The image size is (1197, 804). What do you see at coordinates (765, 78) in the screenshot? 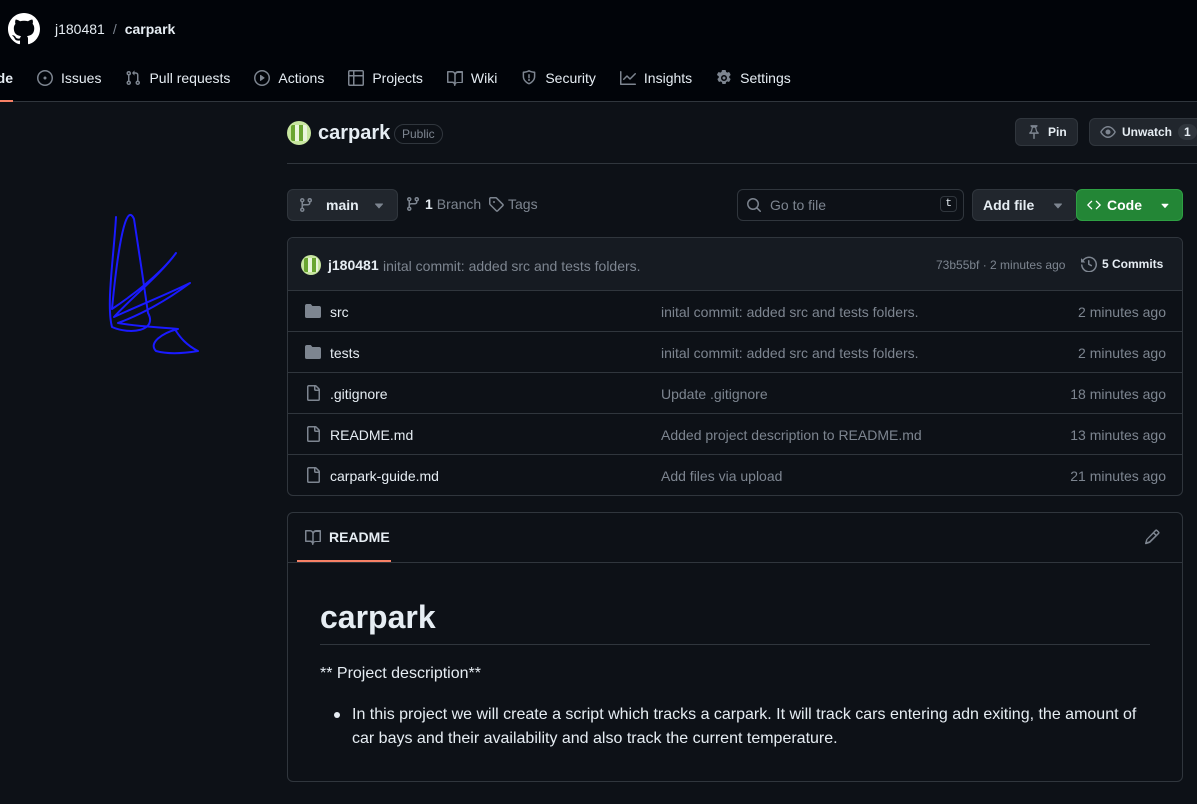
I see `tab-settings-label: Settings` at bounding box center [765, 78].